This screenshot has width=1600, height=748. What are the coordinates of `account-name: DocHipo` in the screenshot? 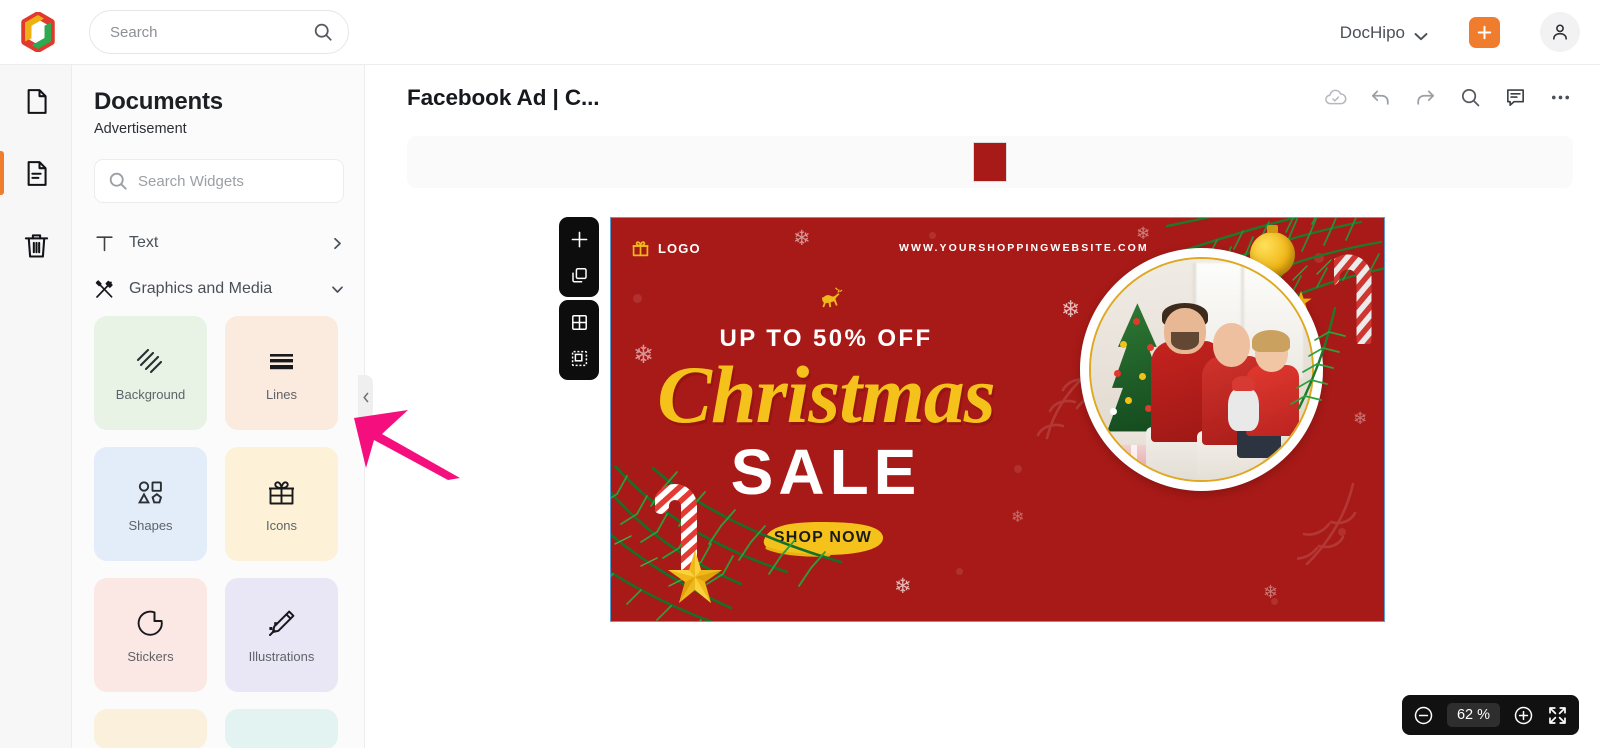 It's located at (1372, 32).